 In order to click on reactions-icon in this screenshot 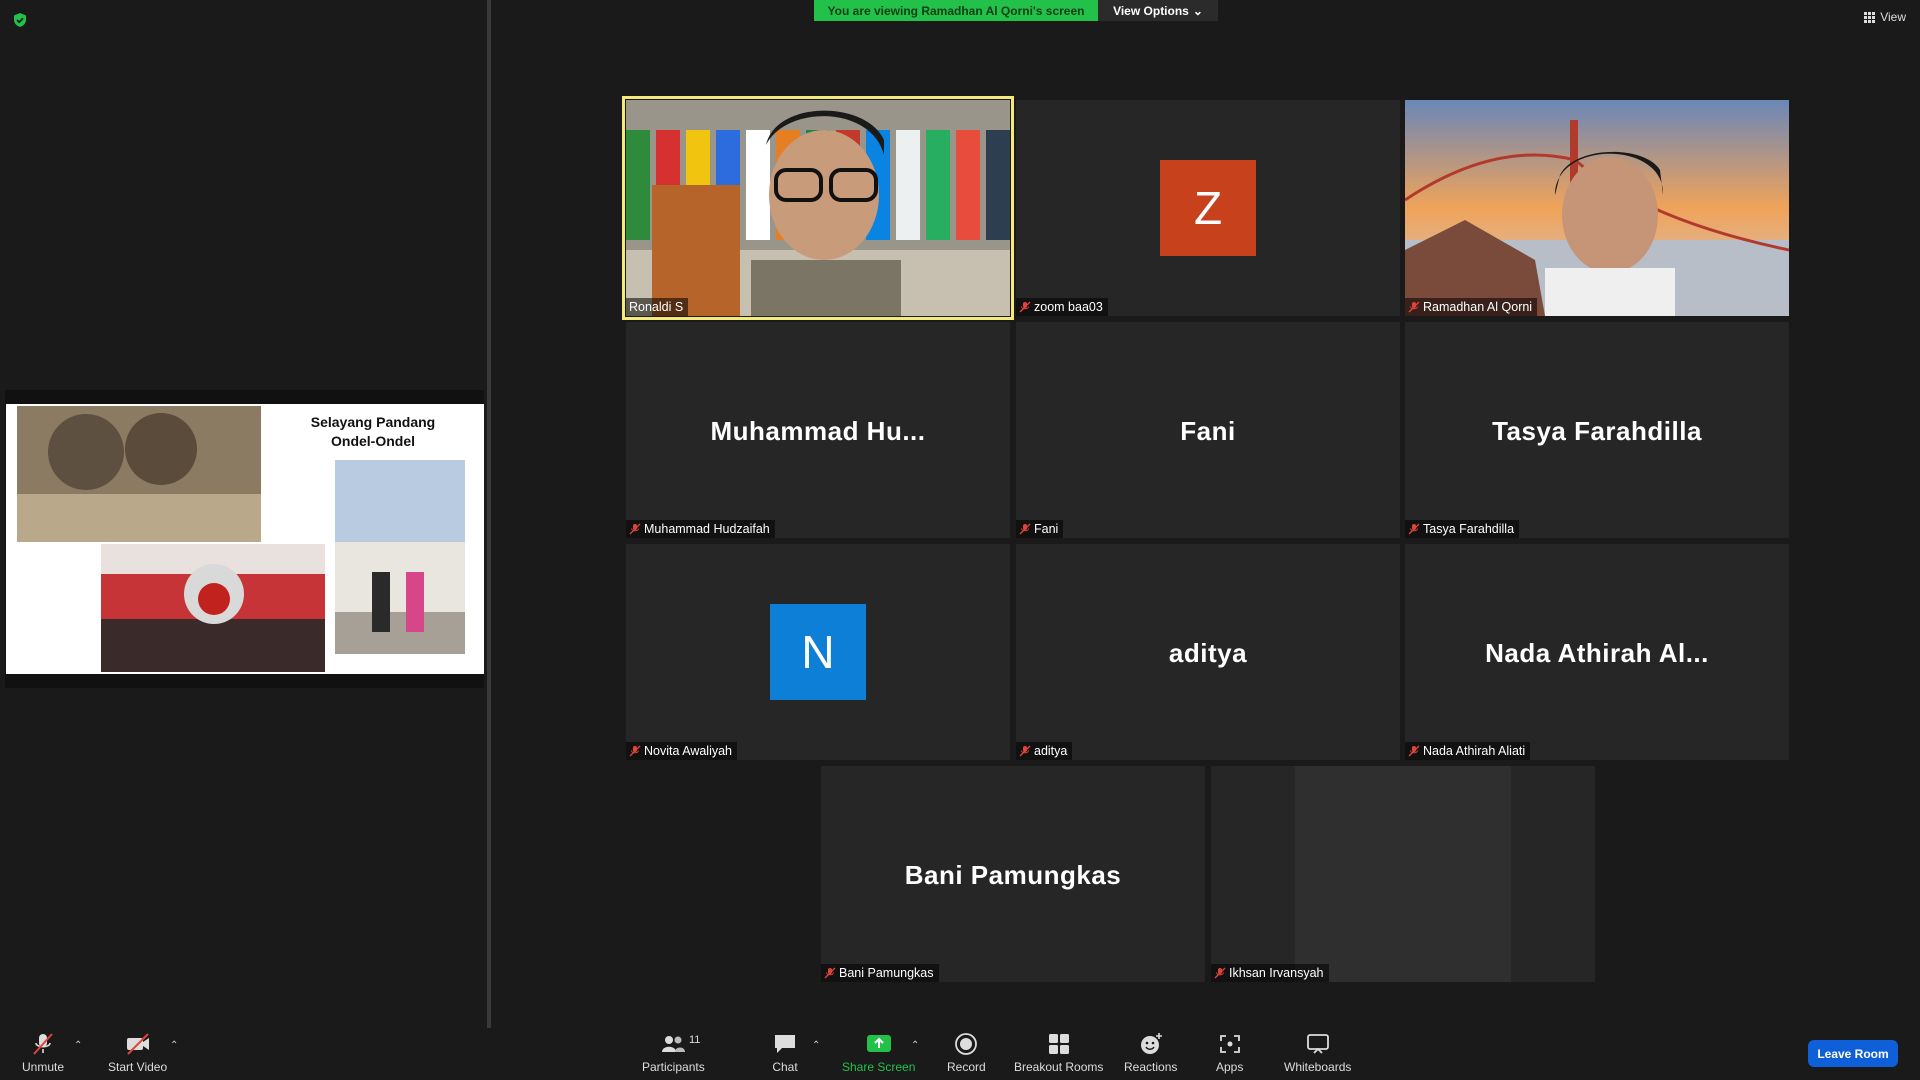, I will do `click(1151, 1043)`.